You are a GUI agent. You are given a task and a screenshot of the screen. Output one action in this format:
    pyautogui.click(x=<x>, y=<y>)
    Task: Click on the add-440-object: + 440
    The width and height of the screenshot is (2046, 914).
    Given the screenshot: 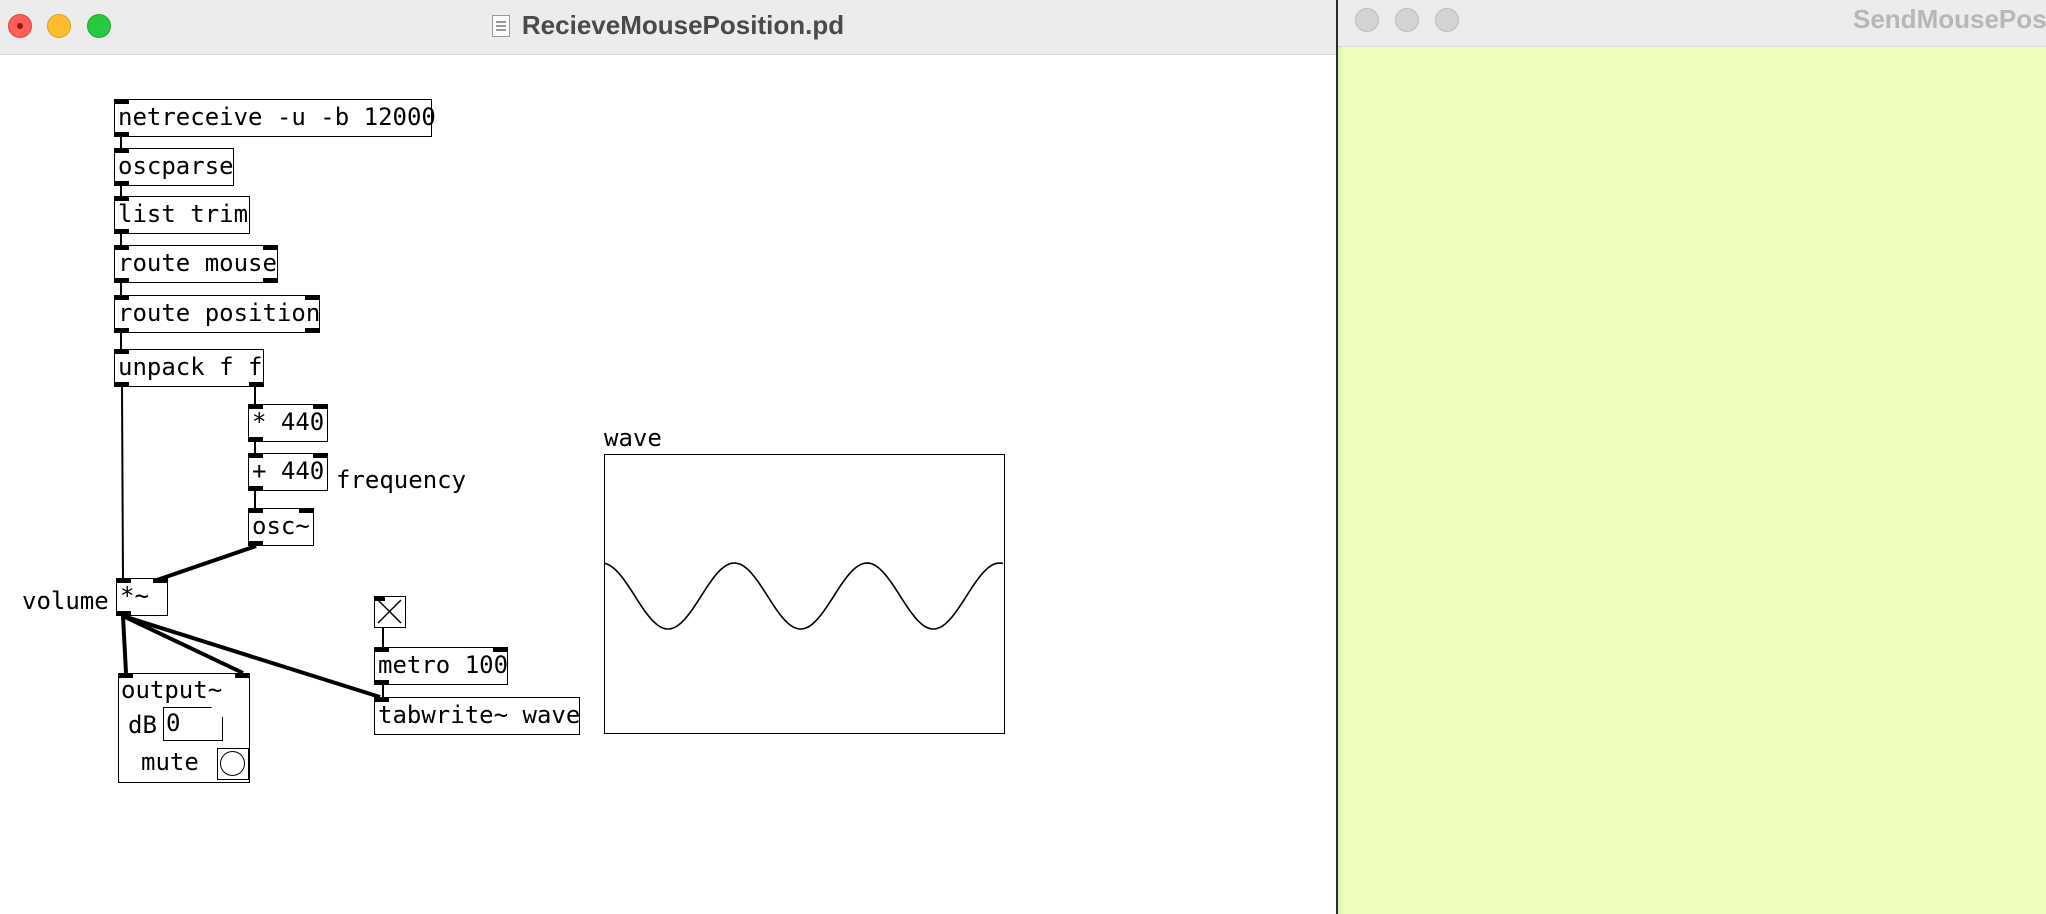 What is the action you would take?
    pyautogui.click(x=288, y=472)
    